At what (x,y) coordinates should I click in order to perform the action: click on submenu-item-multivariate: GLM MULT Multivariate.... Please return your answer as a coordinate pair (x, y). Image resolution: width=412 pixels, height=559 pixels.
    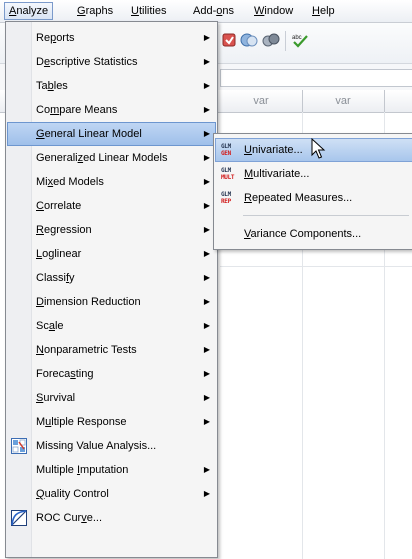
    Looking at the image, I should click on (313, 174).